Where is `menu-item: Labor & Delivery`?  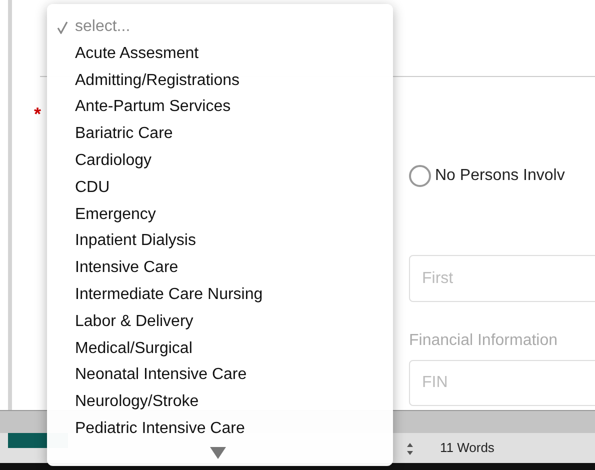
menu-item: Labor & Delivery is located at coordinates (220, 324).